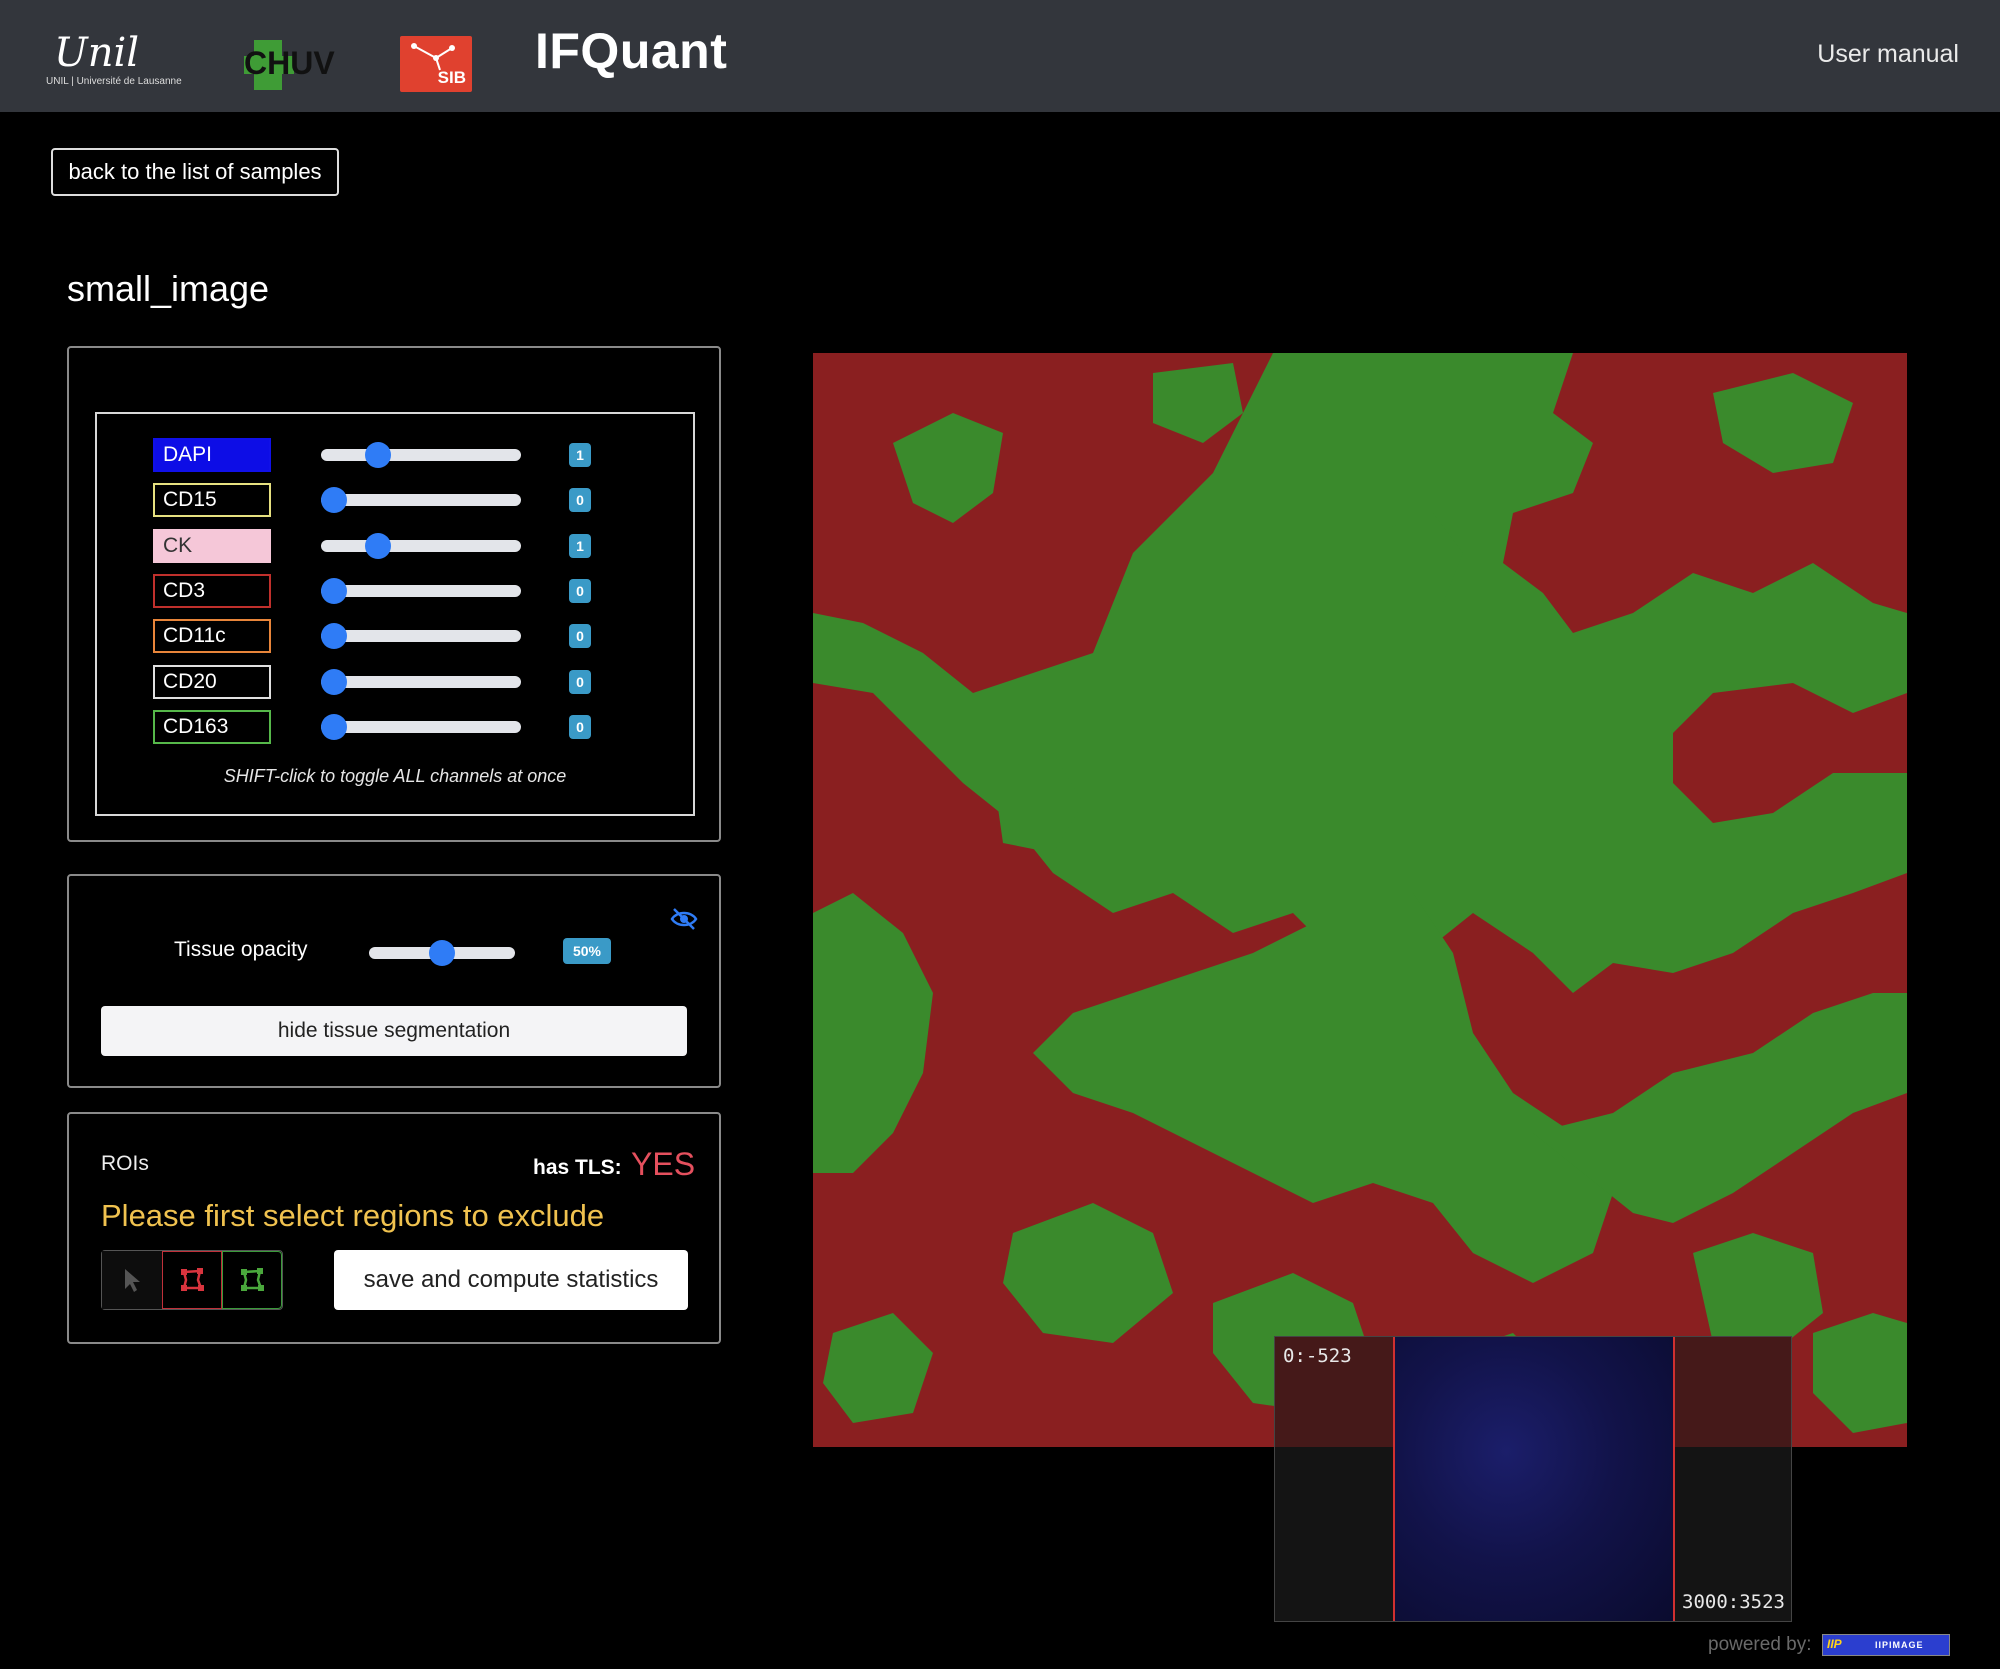 The image size is (2000, 1669). I want to click on channel-slider-cd15, so click(421, 500).